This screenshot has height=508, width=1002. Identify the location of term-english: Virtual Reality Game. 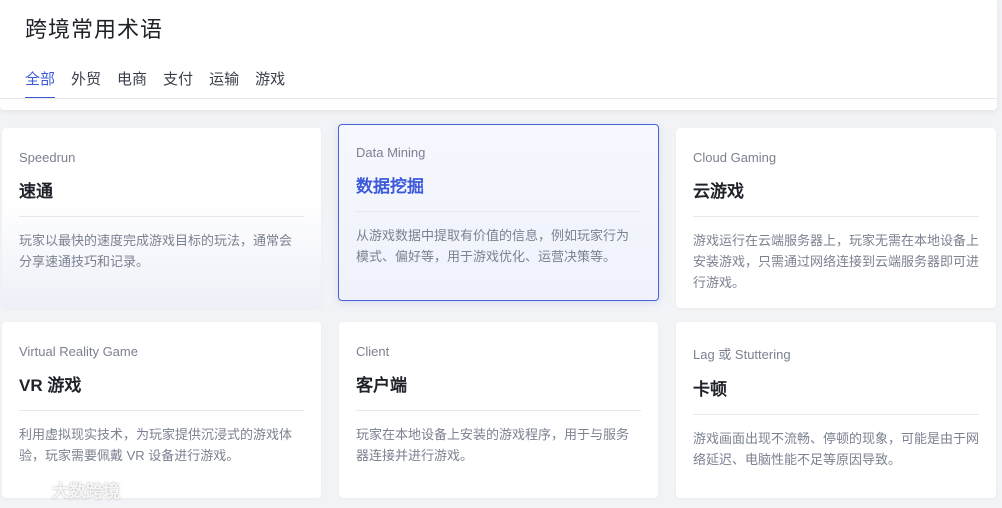
(78, 351).